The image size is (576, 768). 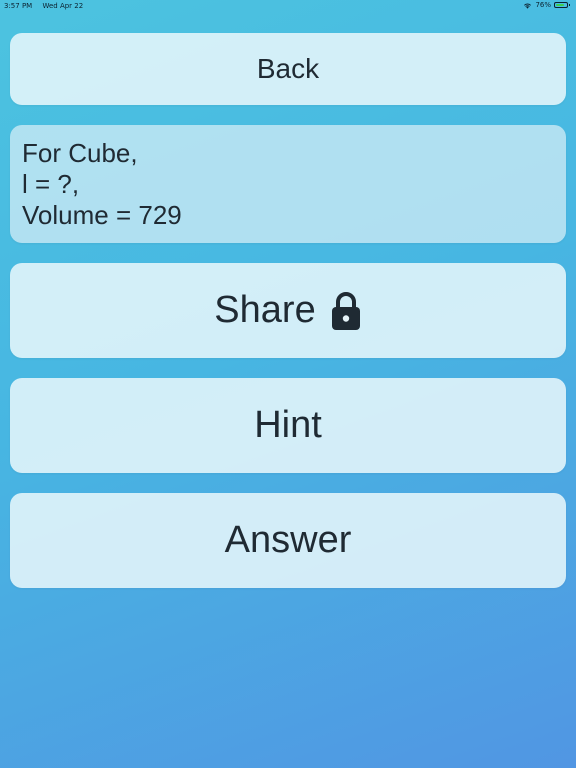 I want to click on hint-button-label: Hint, so click(x=288, y=425).